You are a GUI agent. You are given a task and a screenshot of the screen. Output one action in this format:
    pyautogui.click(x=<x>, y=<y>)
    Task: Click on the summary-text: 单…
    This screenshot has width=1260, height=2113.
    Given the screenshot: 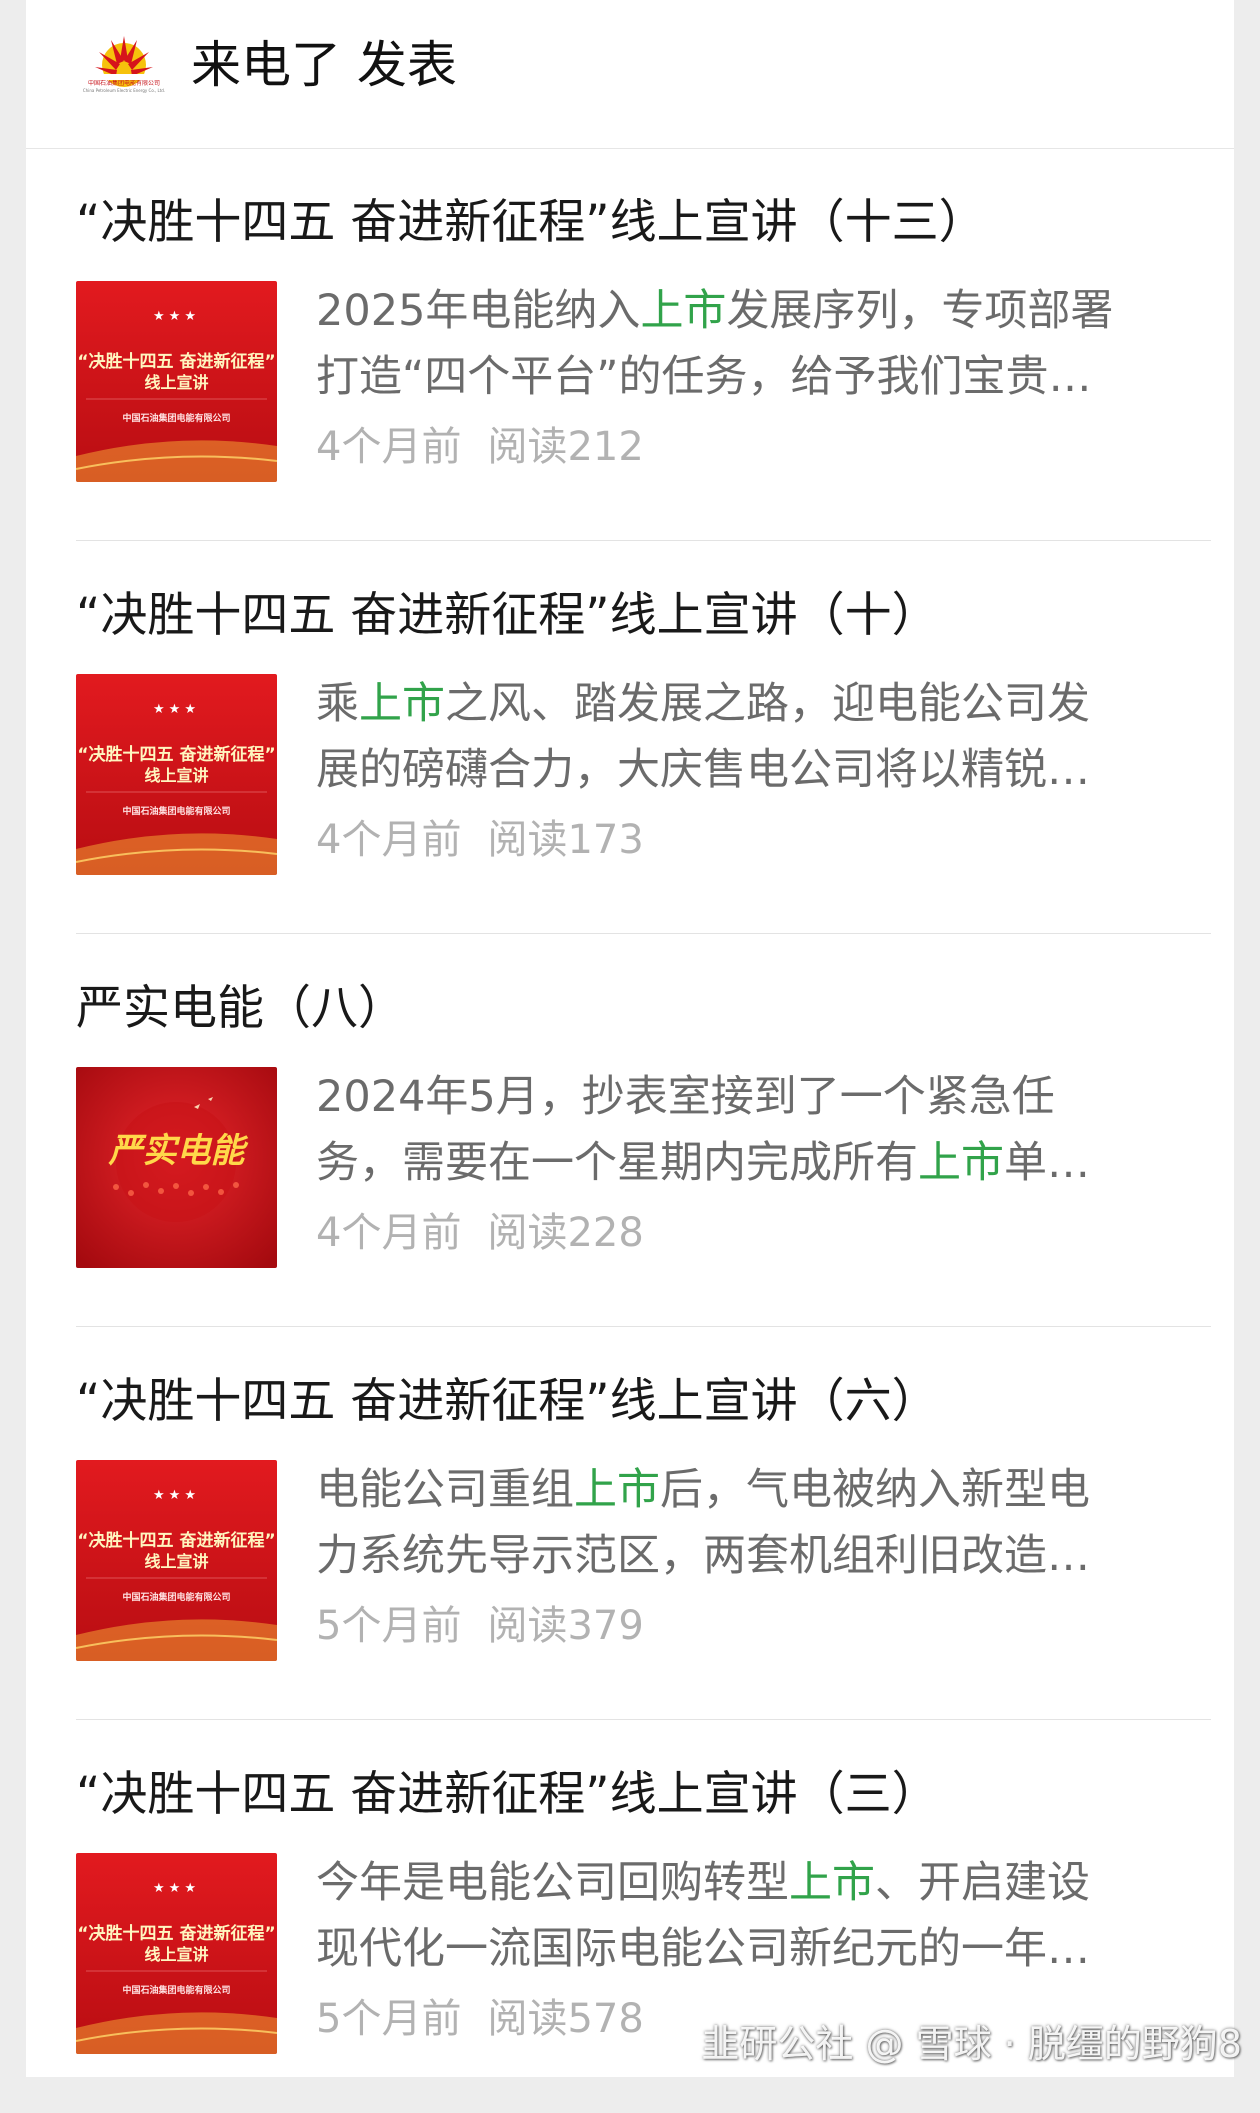 What is the action you would take?
    pyautogui.click(x=1047, y=1163)
    